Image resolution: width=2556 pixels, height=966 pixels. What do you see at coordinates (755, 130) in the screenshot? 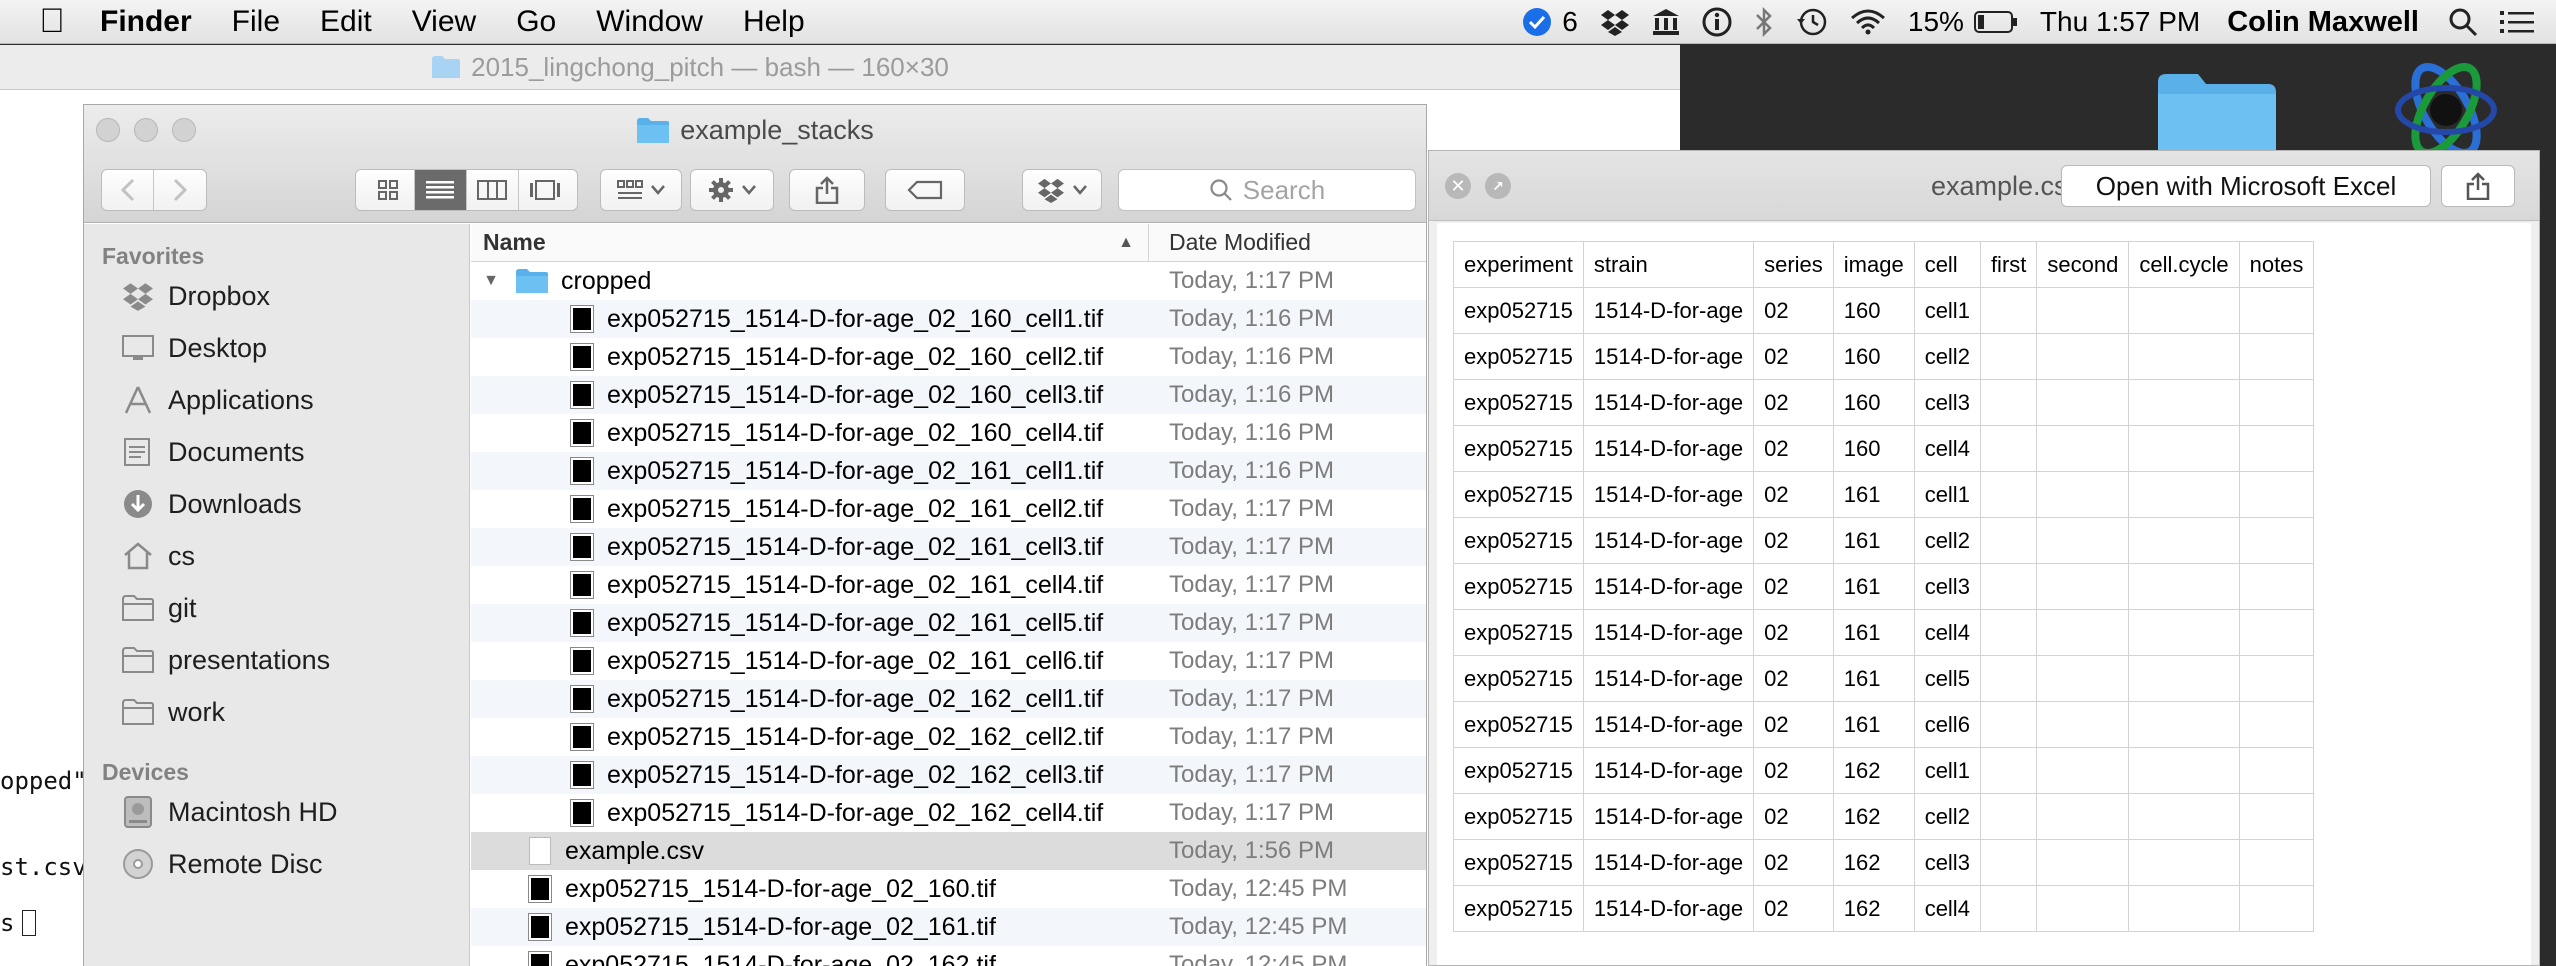
I see `finder-titlebar: example_stacks` at bounding box center [755, 130].